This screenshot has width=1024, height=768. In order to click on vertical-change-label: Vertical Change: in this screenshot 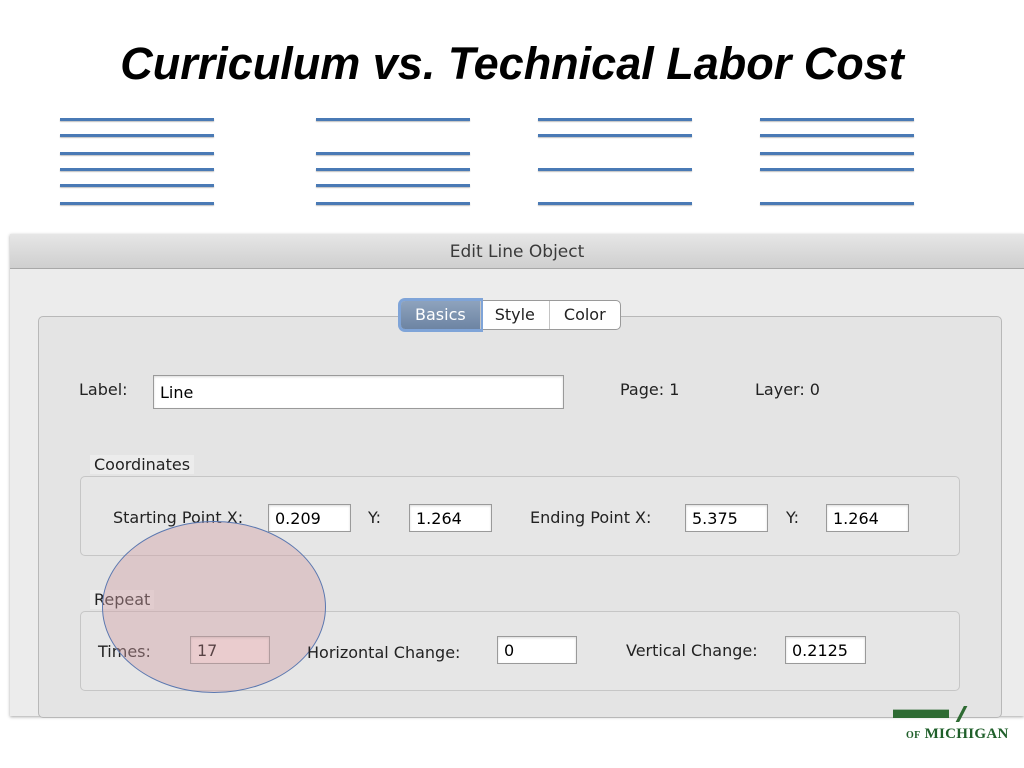, I will do `click(692, 650)`.